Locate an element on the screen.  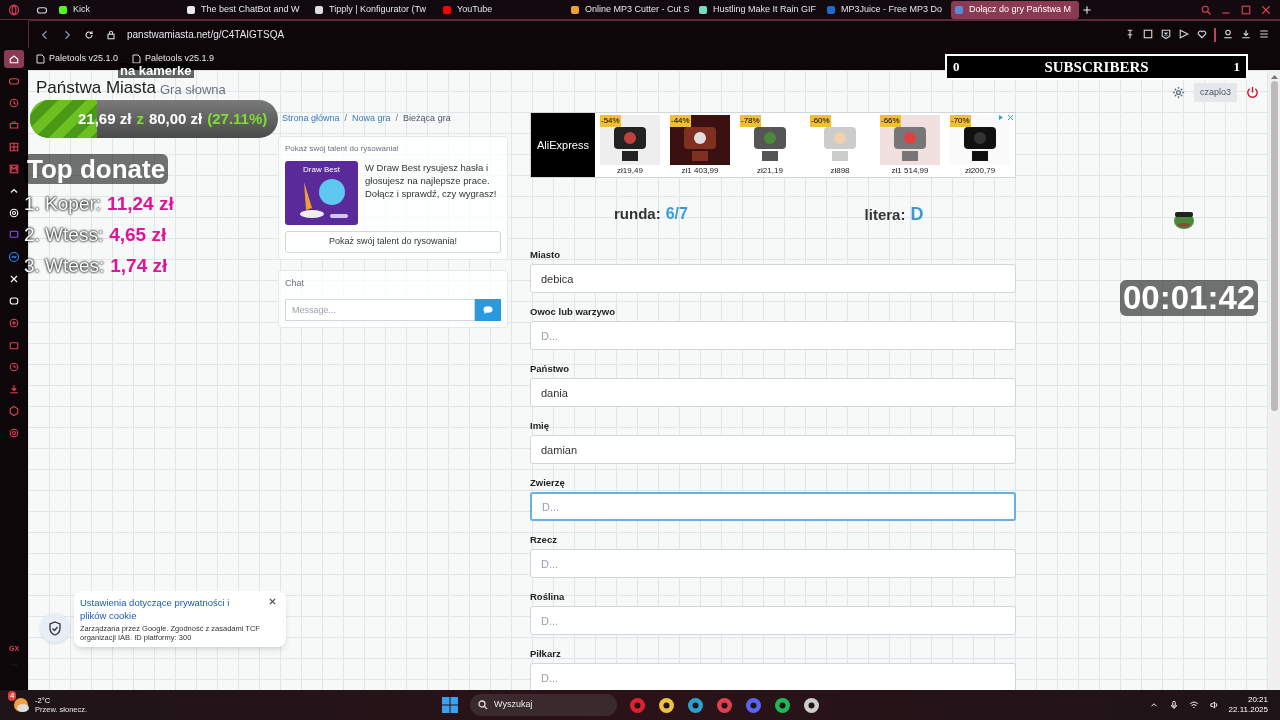
round-value: 6/7 is located at coordinates (676, 214).